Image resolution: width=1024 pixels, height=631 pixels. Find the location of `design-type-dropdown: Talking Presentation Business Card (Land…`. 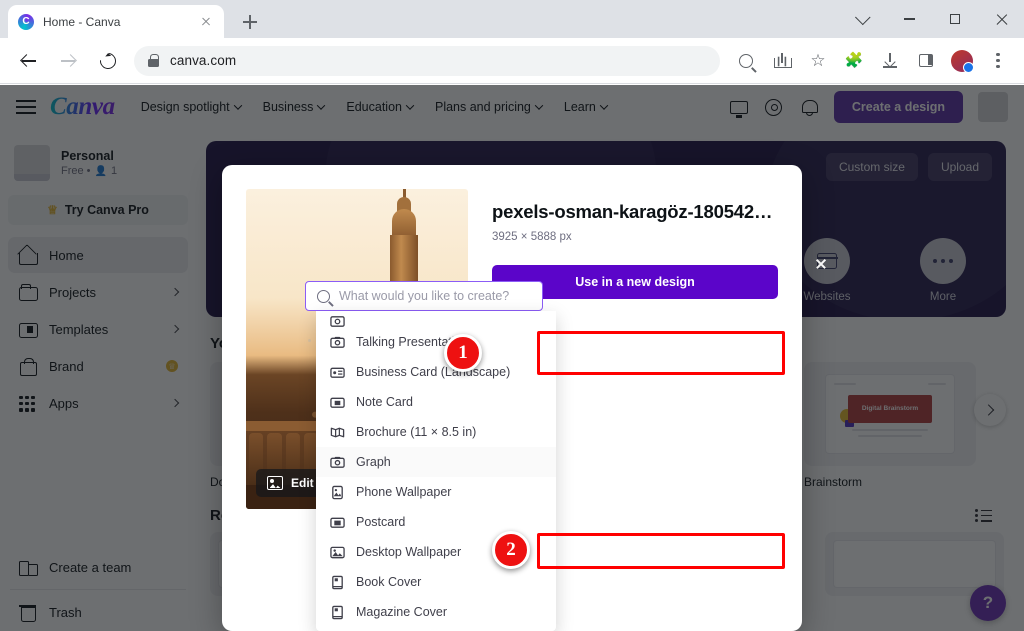

design-type-dropdown: Talking Presentation Business Card (Land… is located at coordinates (436, 471).